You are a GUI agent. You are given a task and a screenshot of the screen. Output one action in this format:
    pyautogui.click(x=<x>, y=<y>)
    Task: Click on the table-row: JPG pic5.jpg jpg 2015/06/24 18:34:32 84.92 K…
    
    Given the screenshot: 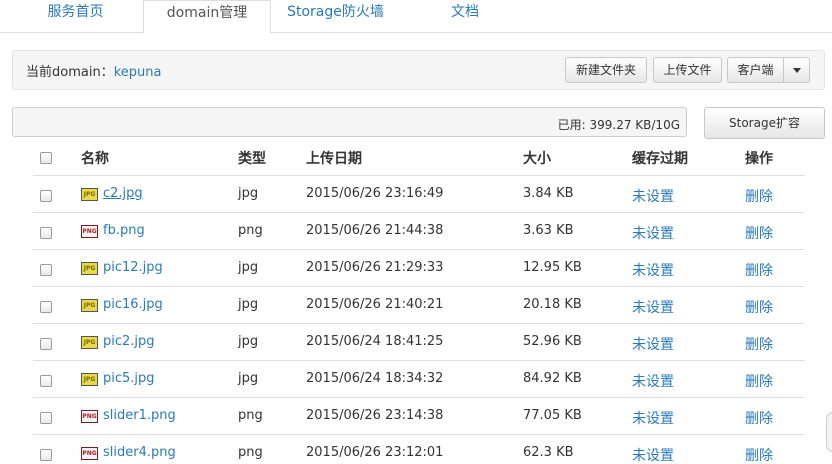 What is the action you would take?
    pyautogui.click(x=419, y=379)
    